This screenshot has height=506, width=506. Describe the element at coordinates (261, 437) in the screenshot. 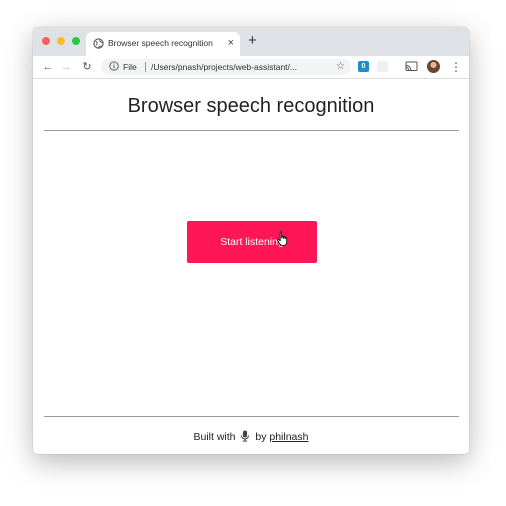

I see `footer-by: by` at that location.